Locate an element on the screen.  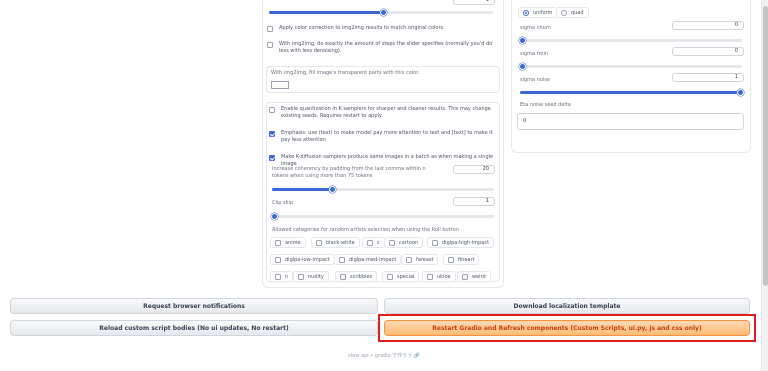
sigma-noise-input: 1 is located at coordinates (708, 77).